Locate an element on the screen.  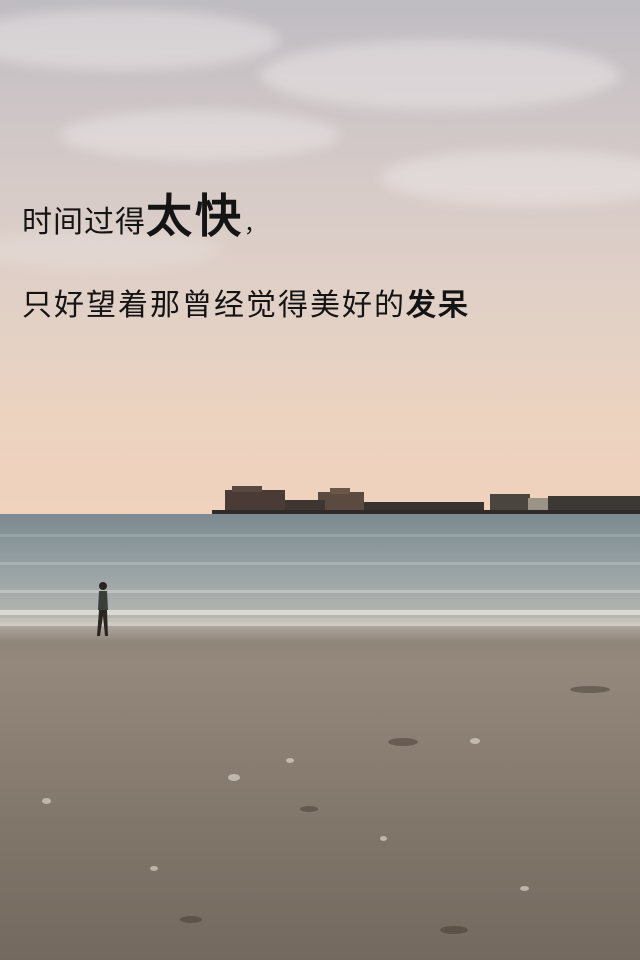
caption-line-1-comma: ， is located at coordinates (256, 225).